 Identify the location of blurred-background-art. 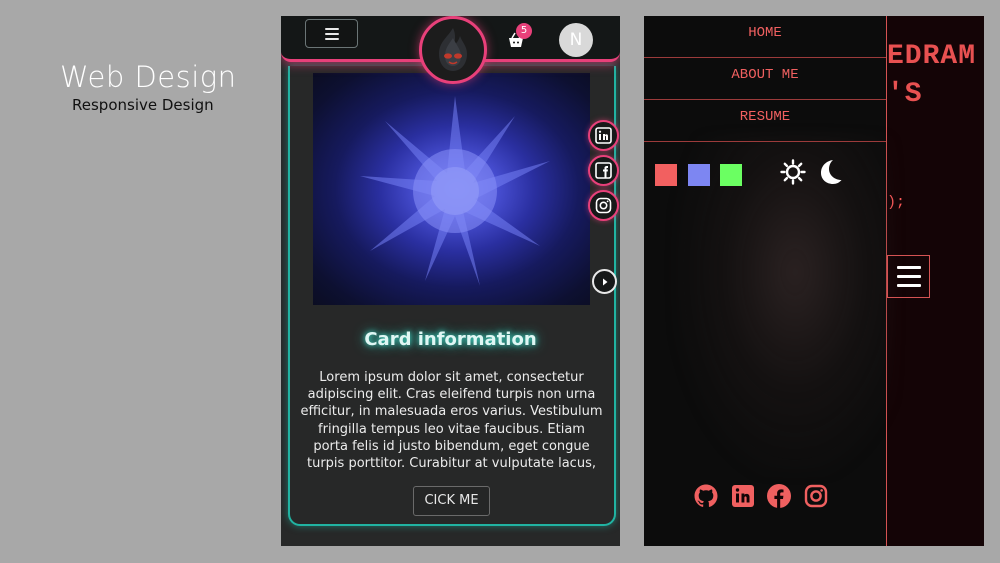
(784, 306).